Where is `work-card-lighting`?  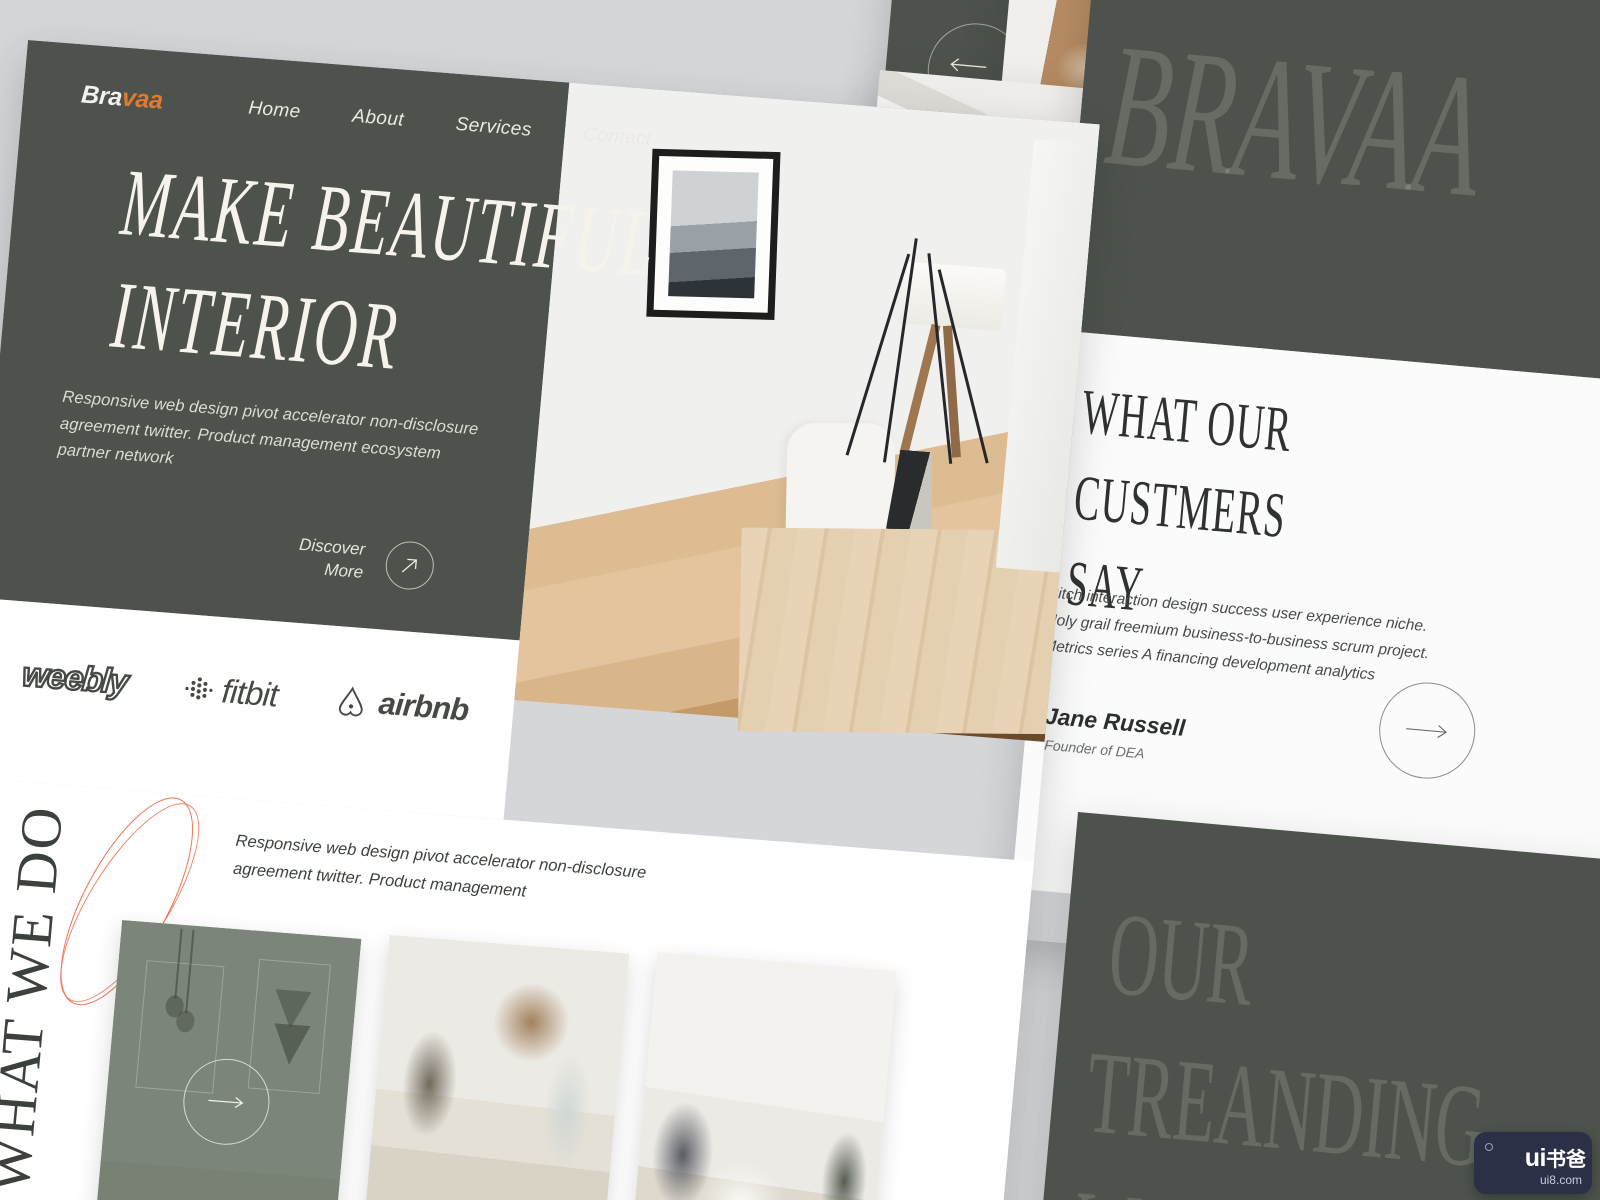 work-card-lighting is located at coordinates (226, 1060).